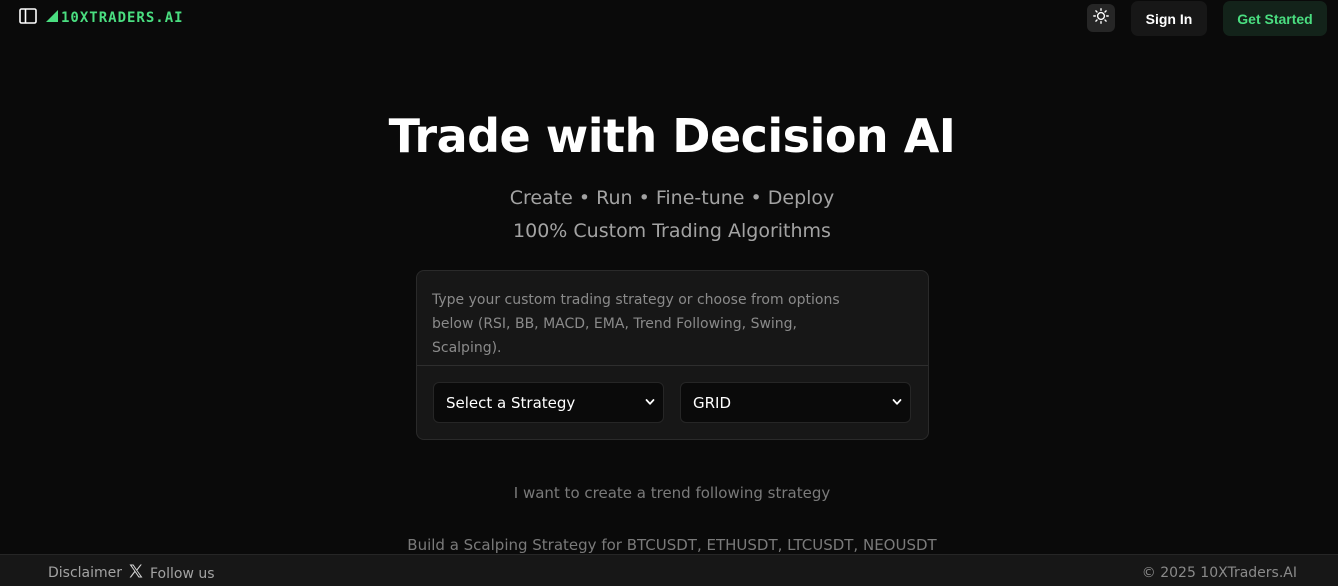  What do you see at coordinates (672, 231) in the screenshot?
I see `hero-subtitle-tagline: 100% Custom Trading Algorithms` at bounding box center [672, 231].